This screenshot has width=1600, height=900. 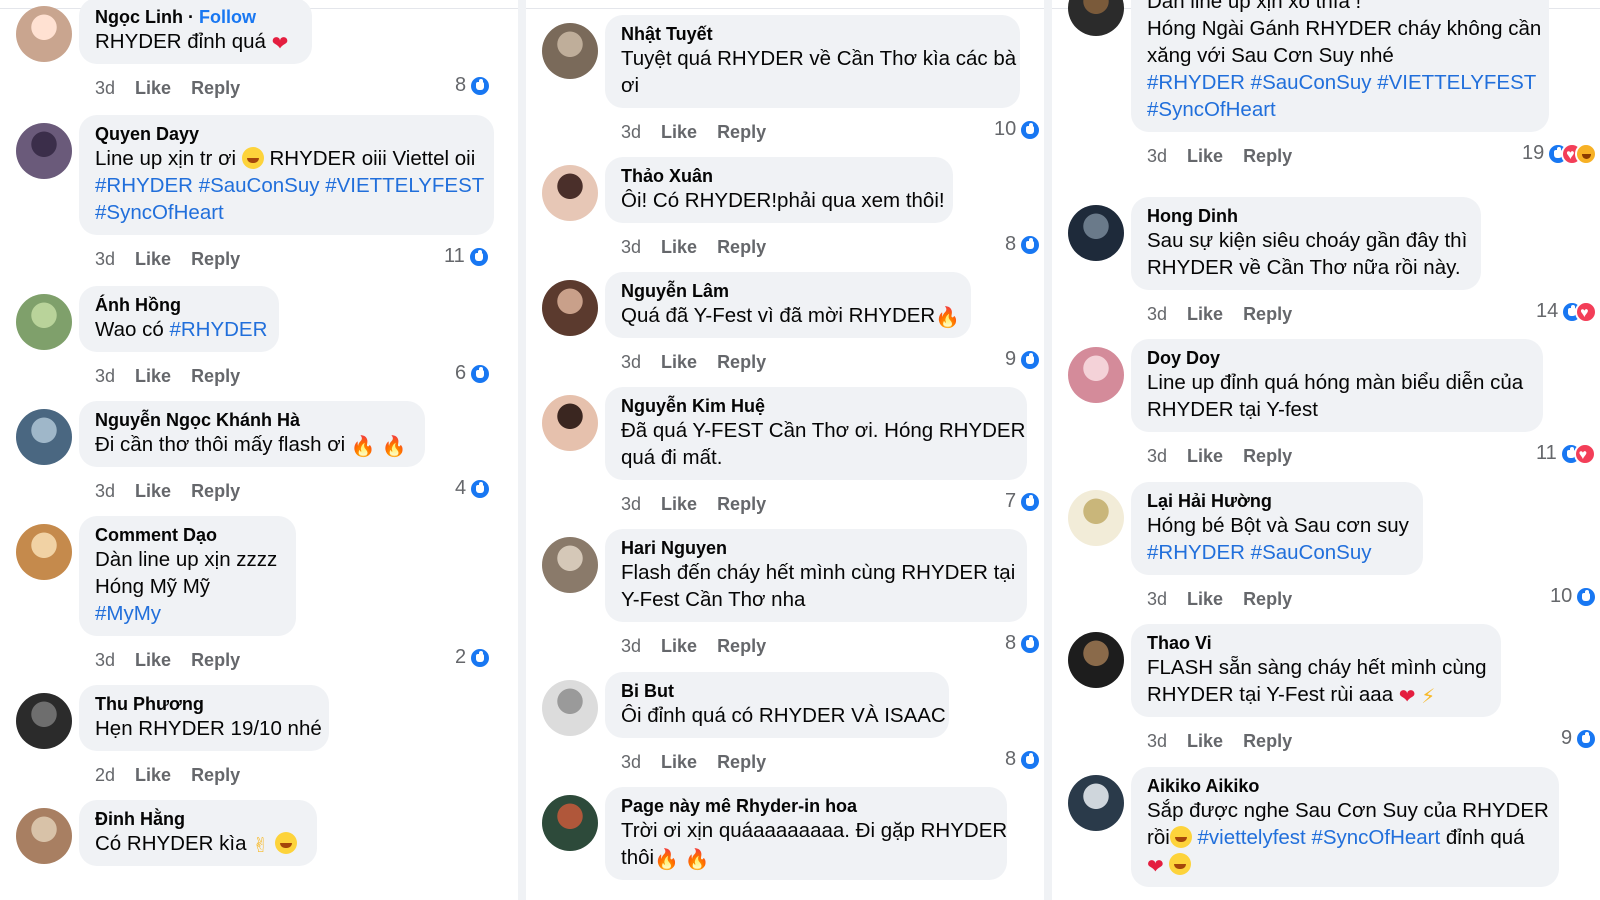 What do you see at coordinates (140, 819) in the screenshot?
I see `commenter-name: Đinh Hằng` at bounding box center [140, 819].